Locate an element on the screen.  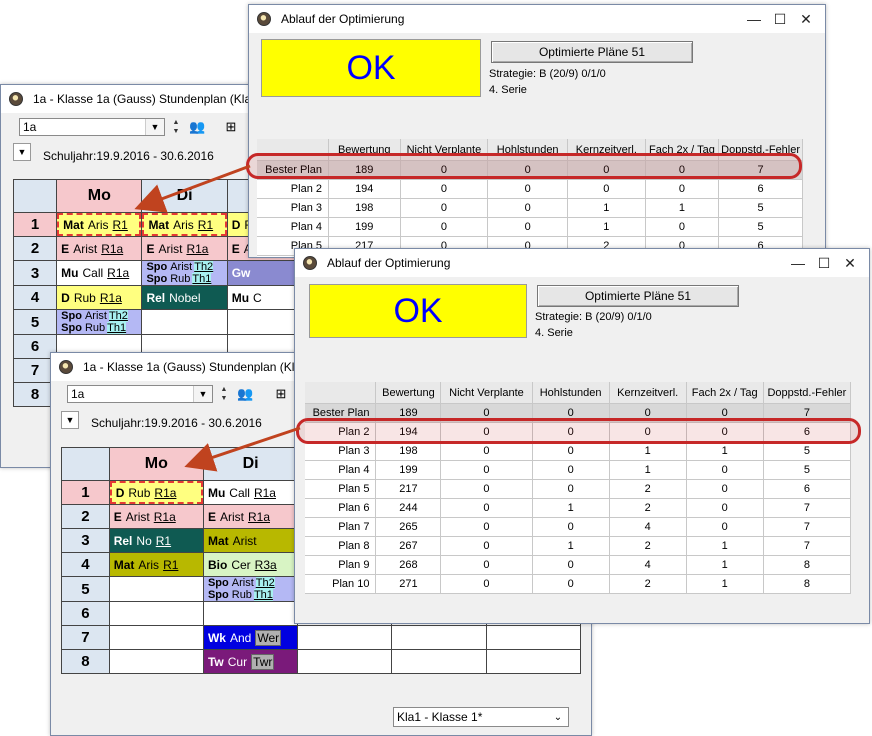
lesson-cell: Wk And Wer is located at coordinates (250, 637).